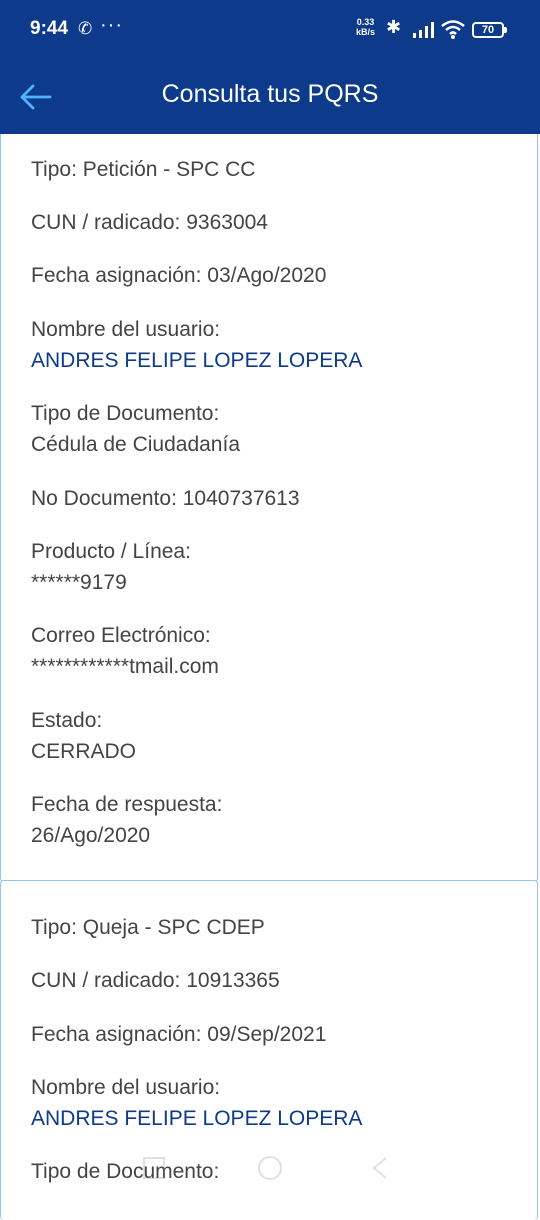  I want to click on fecha-respuesta-label: Fecha de respuesta:, so click(127, 804).